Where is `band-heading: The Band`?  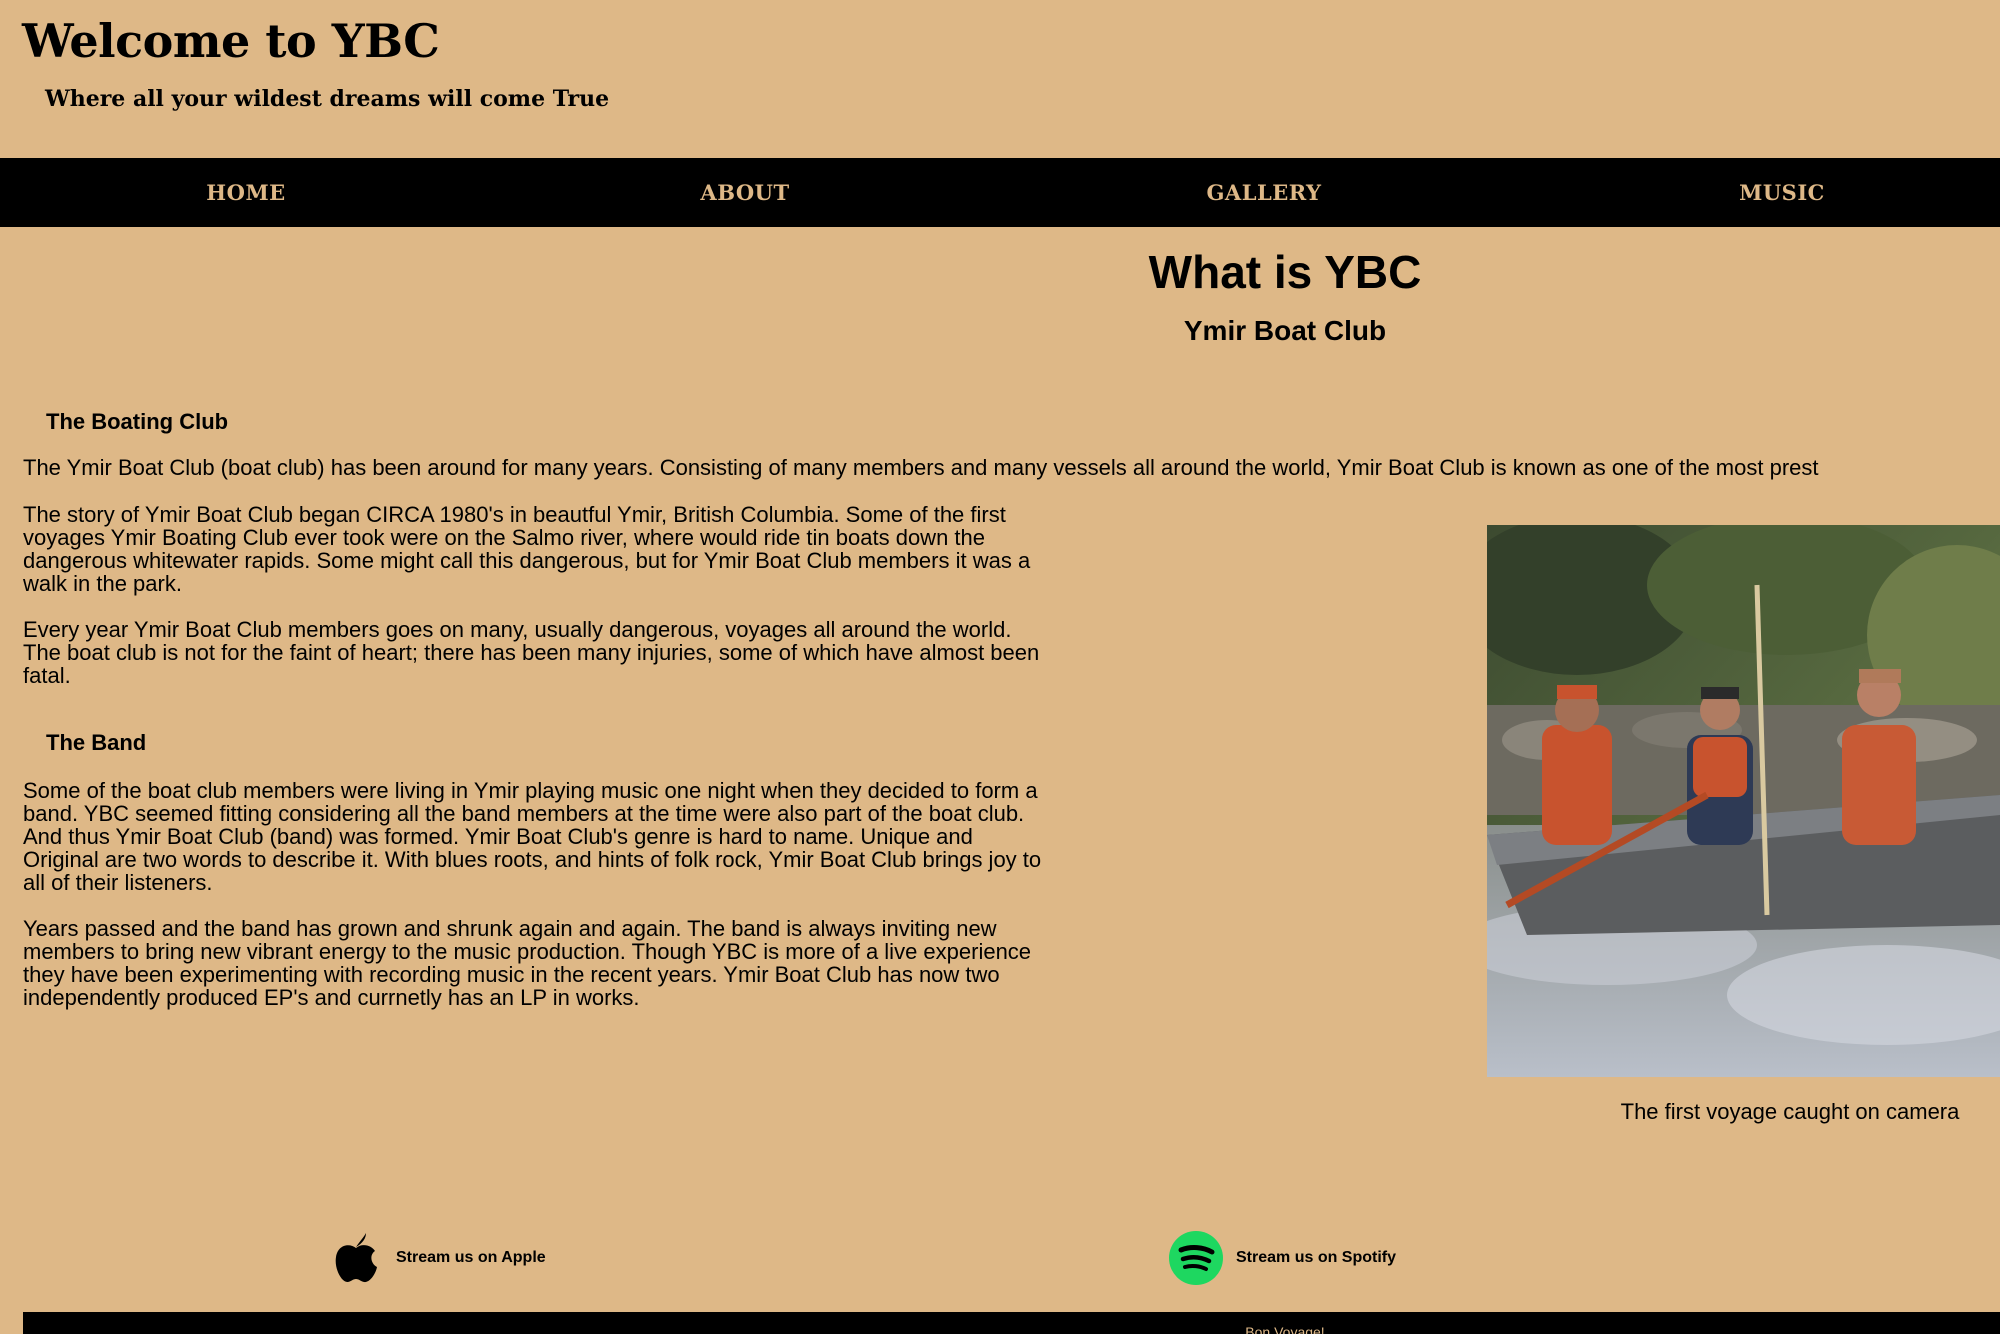
band-heading: The Band is located at coordinates (96, 742).